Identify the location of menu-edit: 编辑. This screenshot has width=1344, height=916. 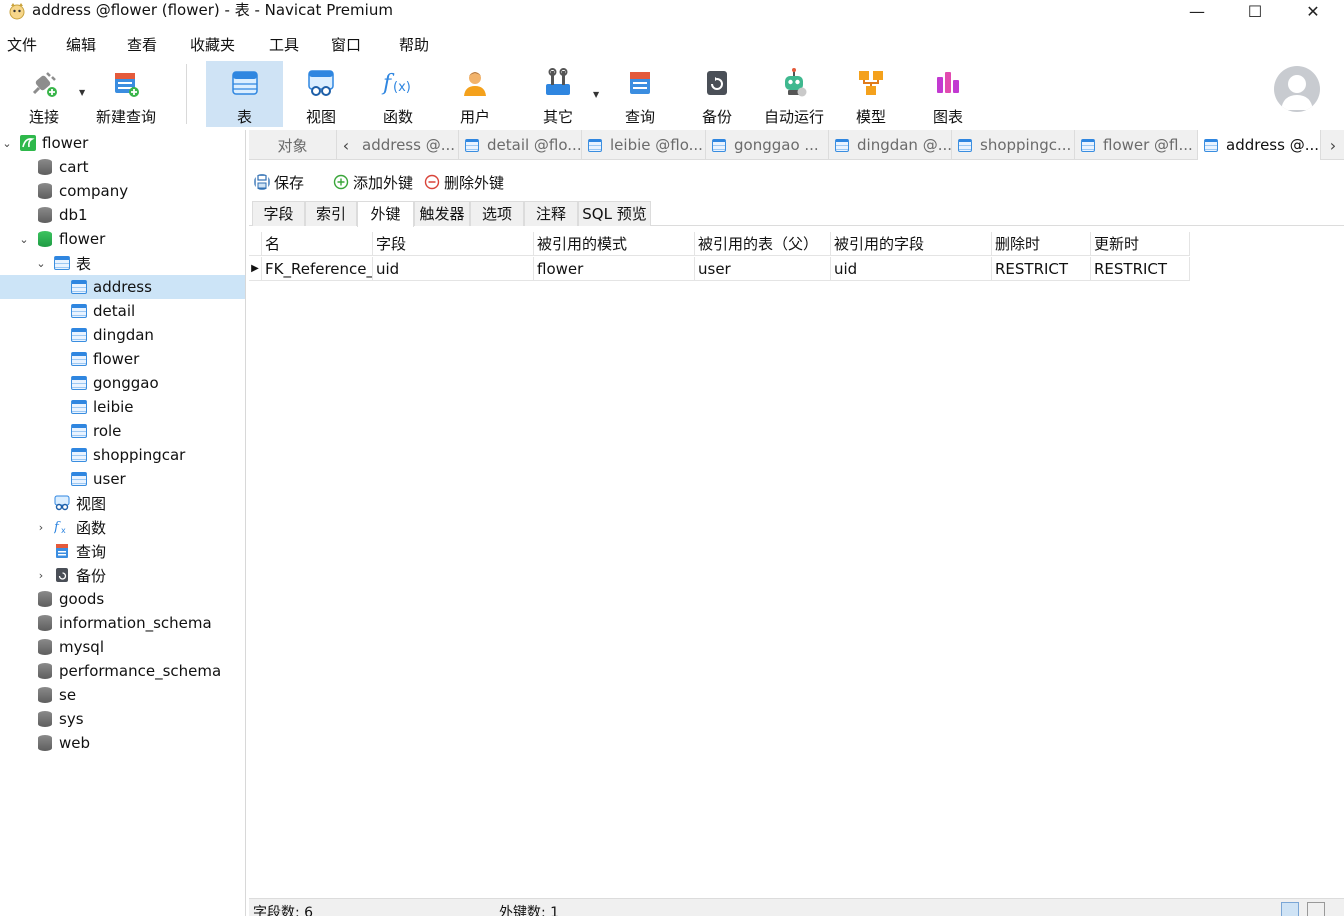
(81, 45).